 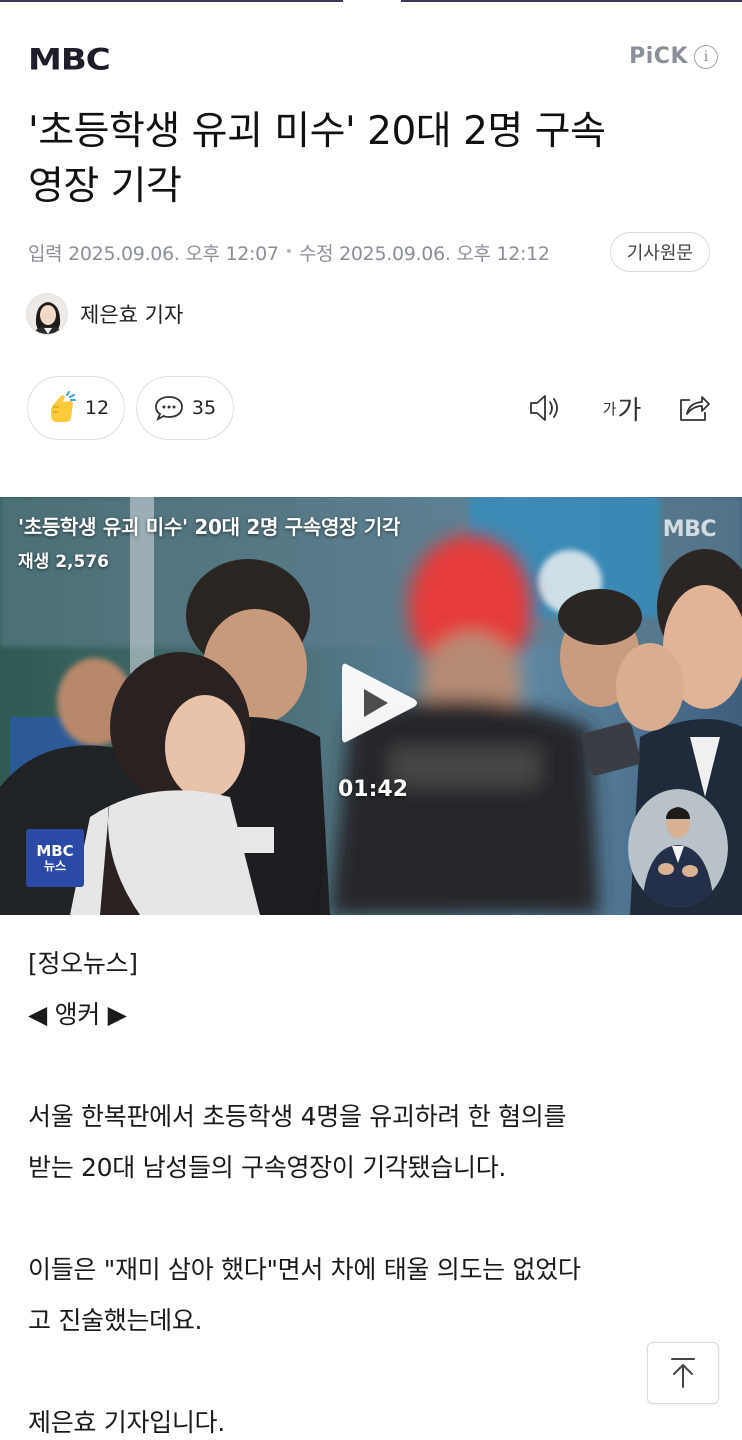 I want to click on indicator-bar-right, so click(x=571, y=1).